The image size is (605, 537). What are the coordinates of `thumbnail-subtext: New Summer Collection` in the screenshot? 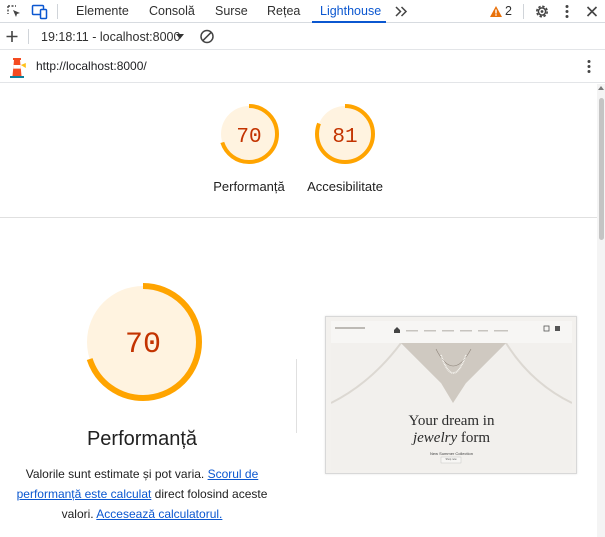 It's located at (451, 453).